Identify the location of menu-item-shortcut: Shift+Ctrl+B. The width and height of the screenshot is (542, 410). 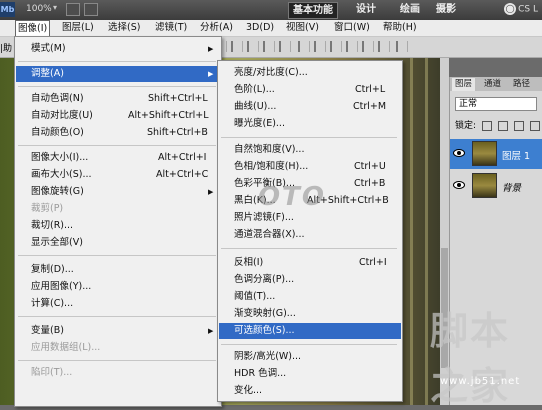
(177, 132).